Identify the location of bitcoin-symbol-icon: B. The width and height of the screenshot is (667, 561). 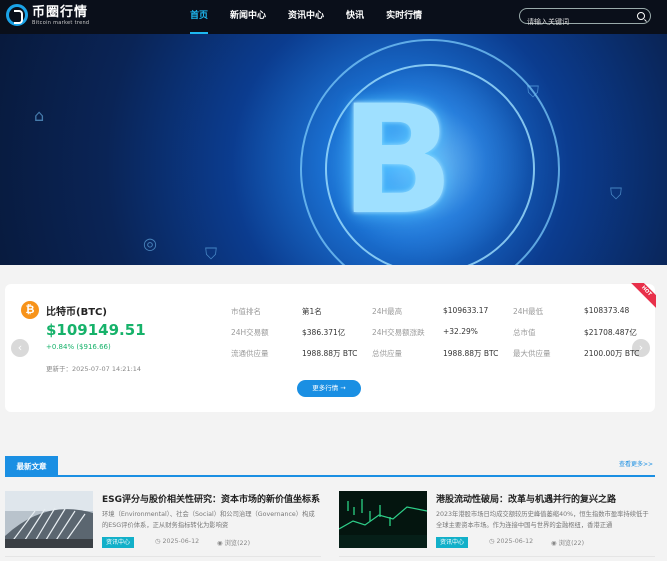
(397, 161).